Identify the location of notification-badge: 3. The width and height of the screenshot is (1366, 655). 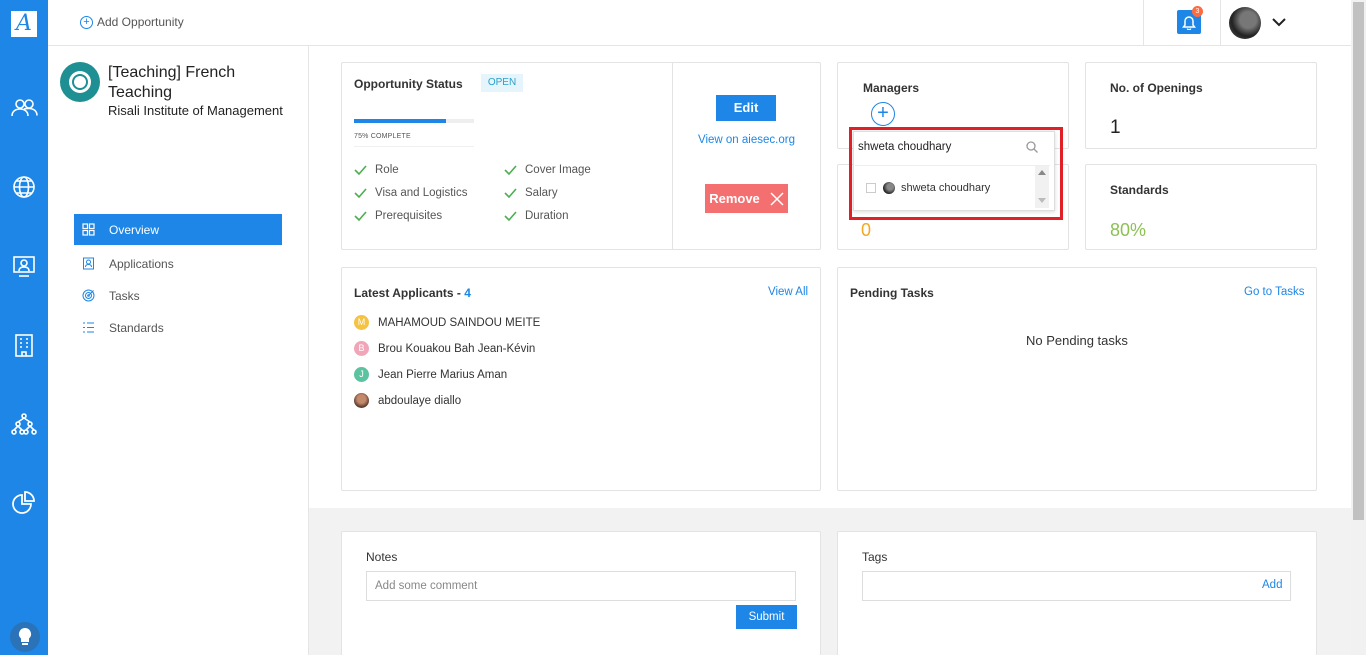
(1197, 11).